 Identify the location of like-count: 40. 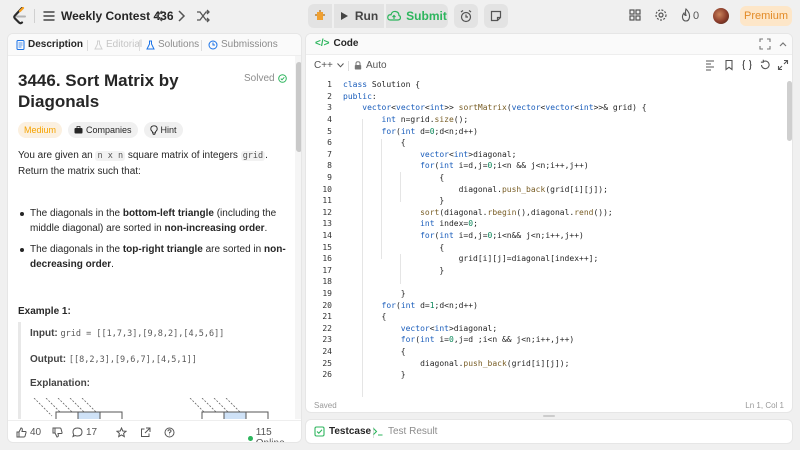
(36, 432).